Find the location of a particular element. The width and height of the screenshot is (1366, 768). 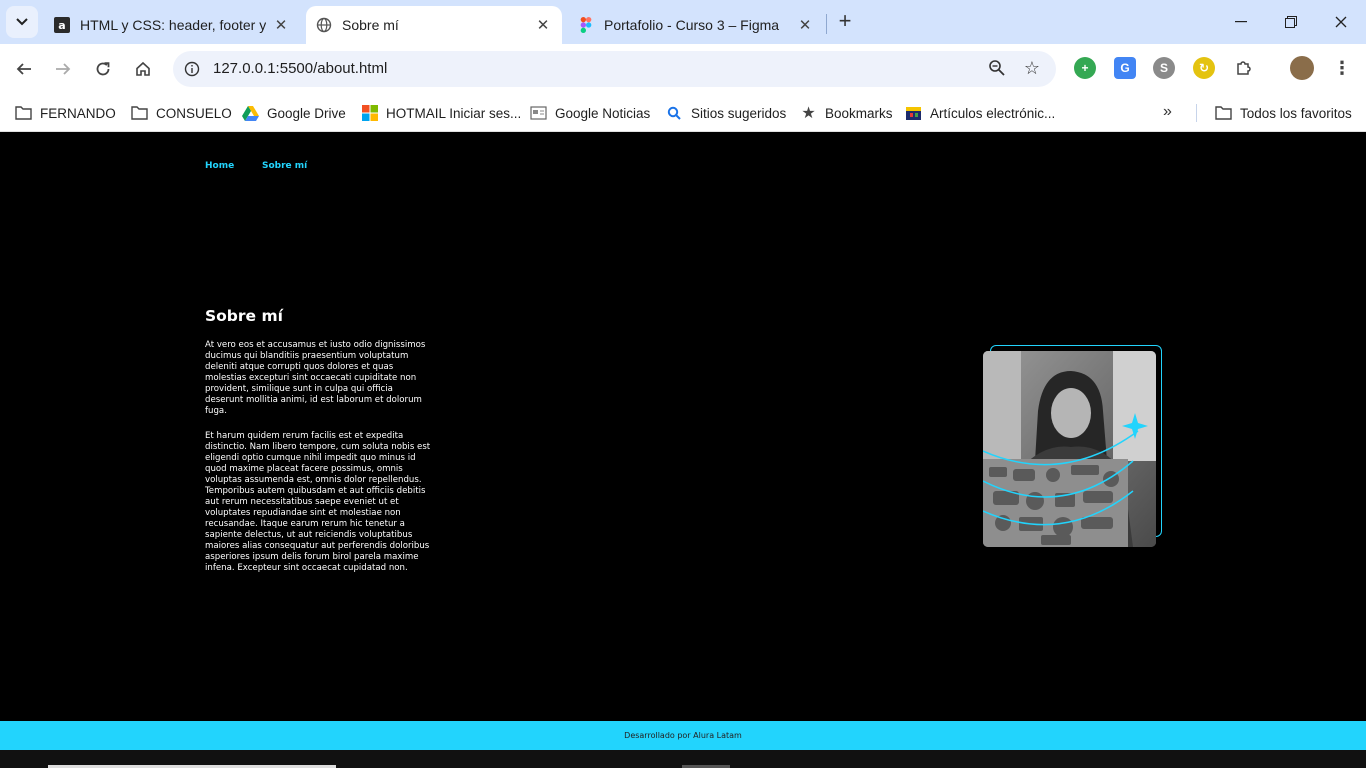

svg-text: a is located at coordinates (61, 25).